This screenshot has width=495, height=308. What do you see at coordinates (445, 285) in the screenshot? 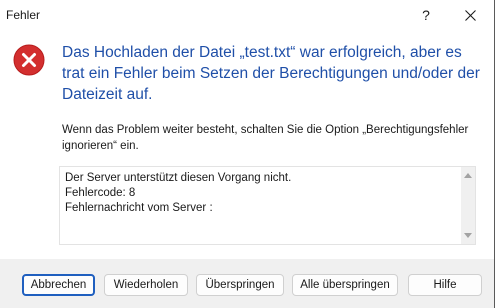
I see `help-button: Hilfe` at bounding box center [445, 285].